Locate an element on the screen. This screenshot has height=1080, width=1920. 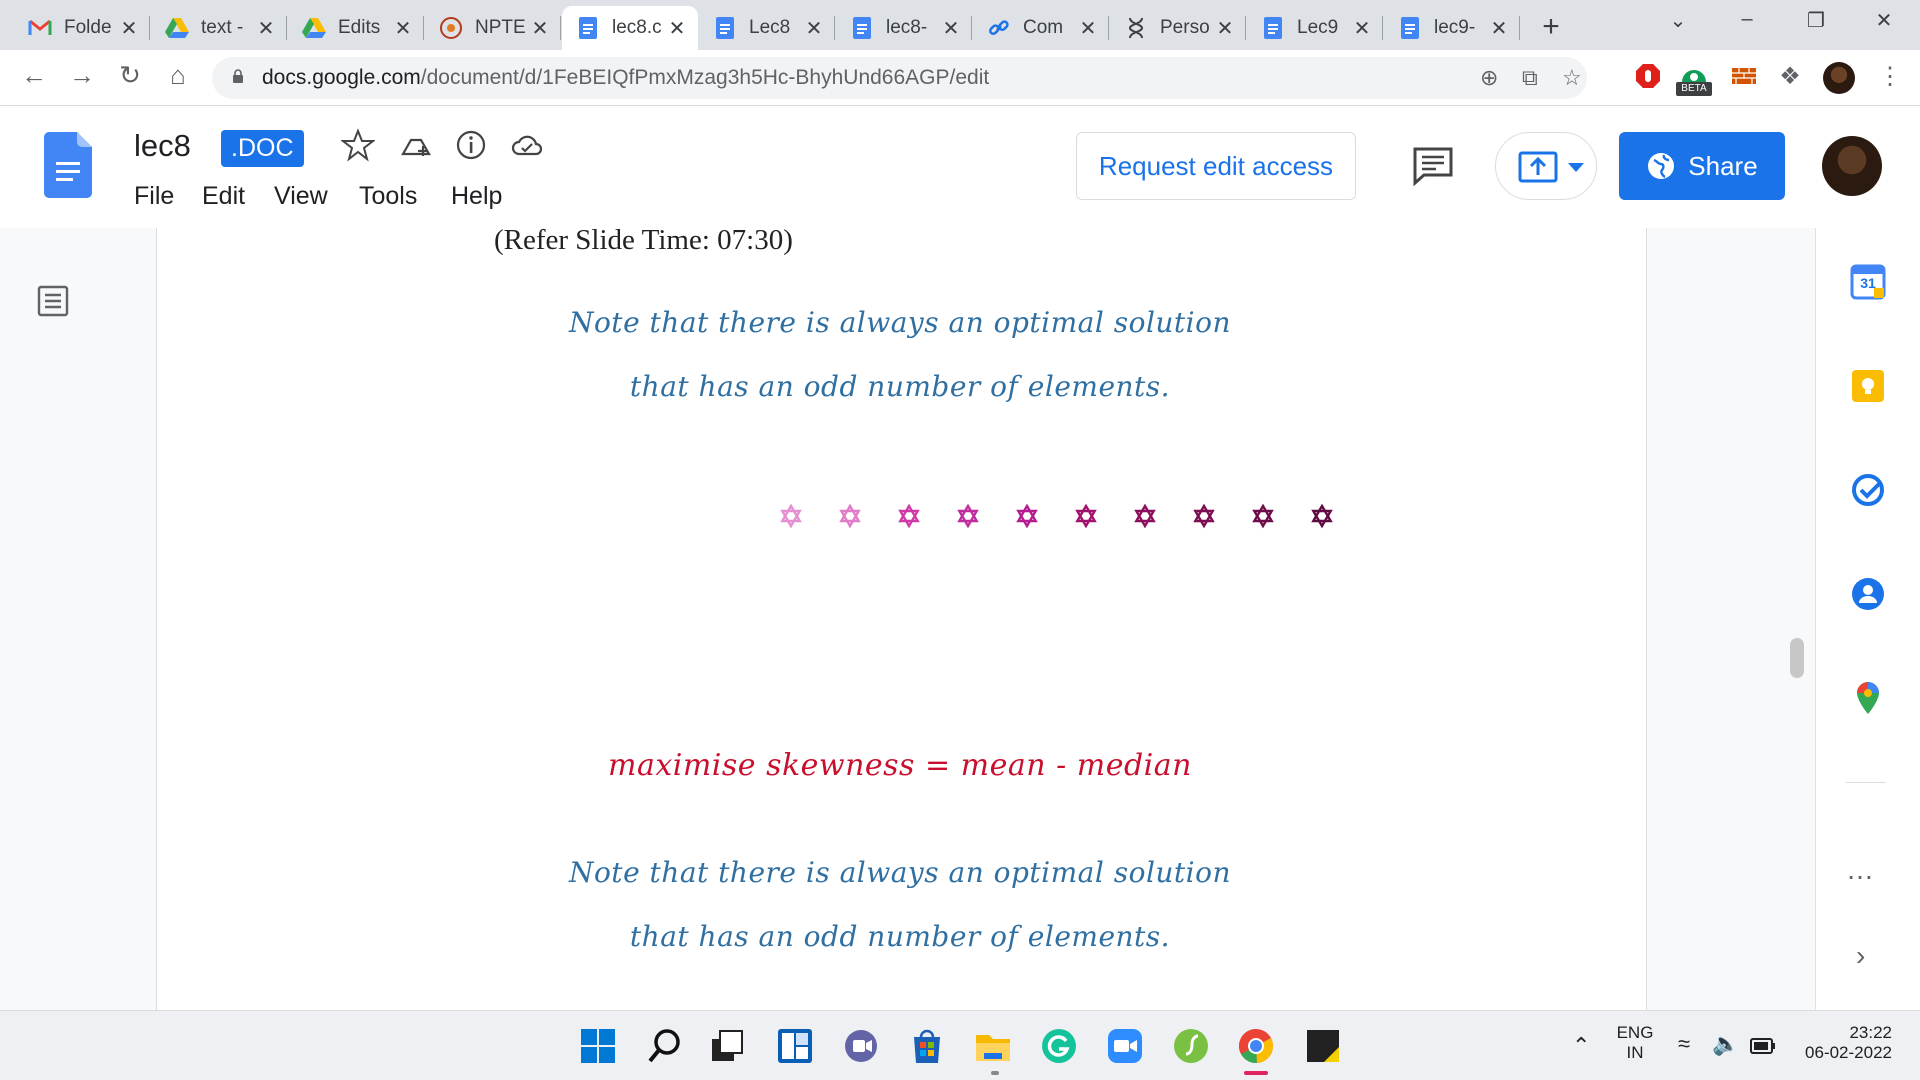
search-icon is located at coordinates (665, 1046).